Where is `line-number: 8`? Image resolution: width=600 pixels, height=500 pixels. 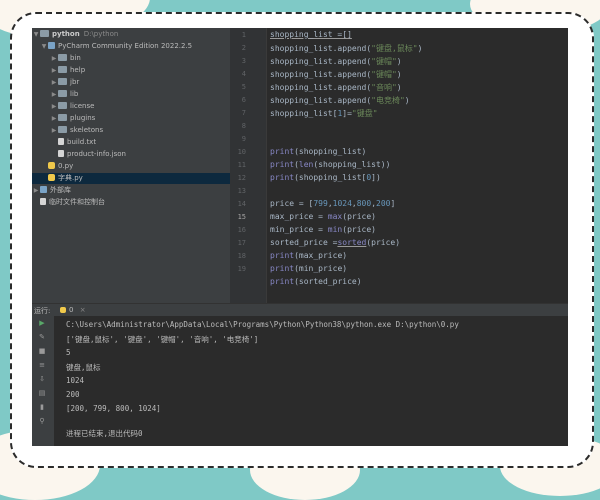 line-number: 8 is located at coordinates (243, 126).